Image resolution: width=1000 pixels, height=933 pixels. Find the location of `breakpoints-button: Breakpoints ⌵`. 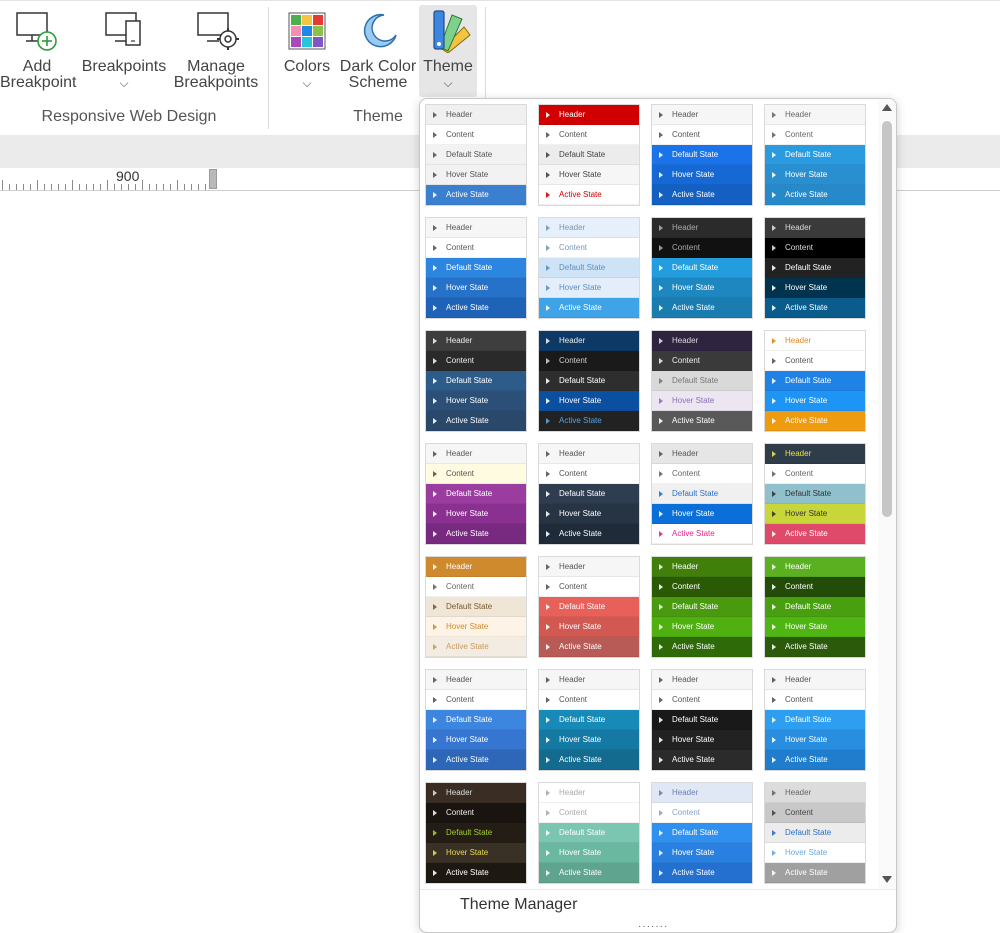

breakpoints-button: Breakpoints ⌵ is located at coordinates (124, 47).